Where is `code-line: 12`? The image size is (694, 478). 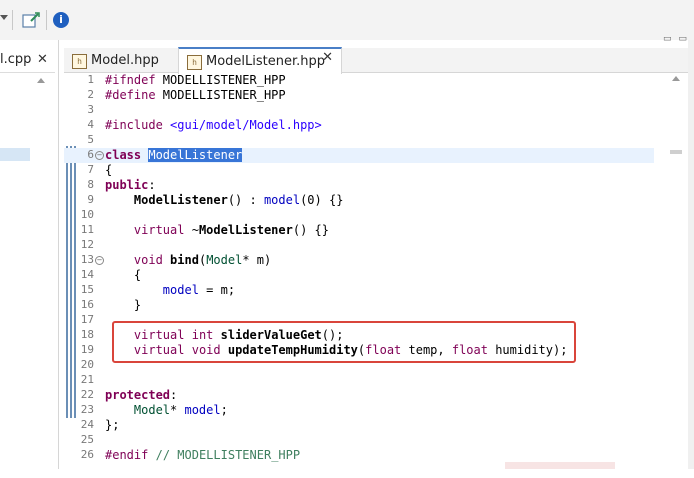
code-line: 12 is located at coordinates (87, 244).